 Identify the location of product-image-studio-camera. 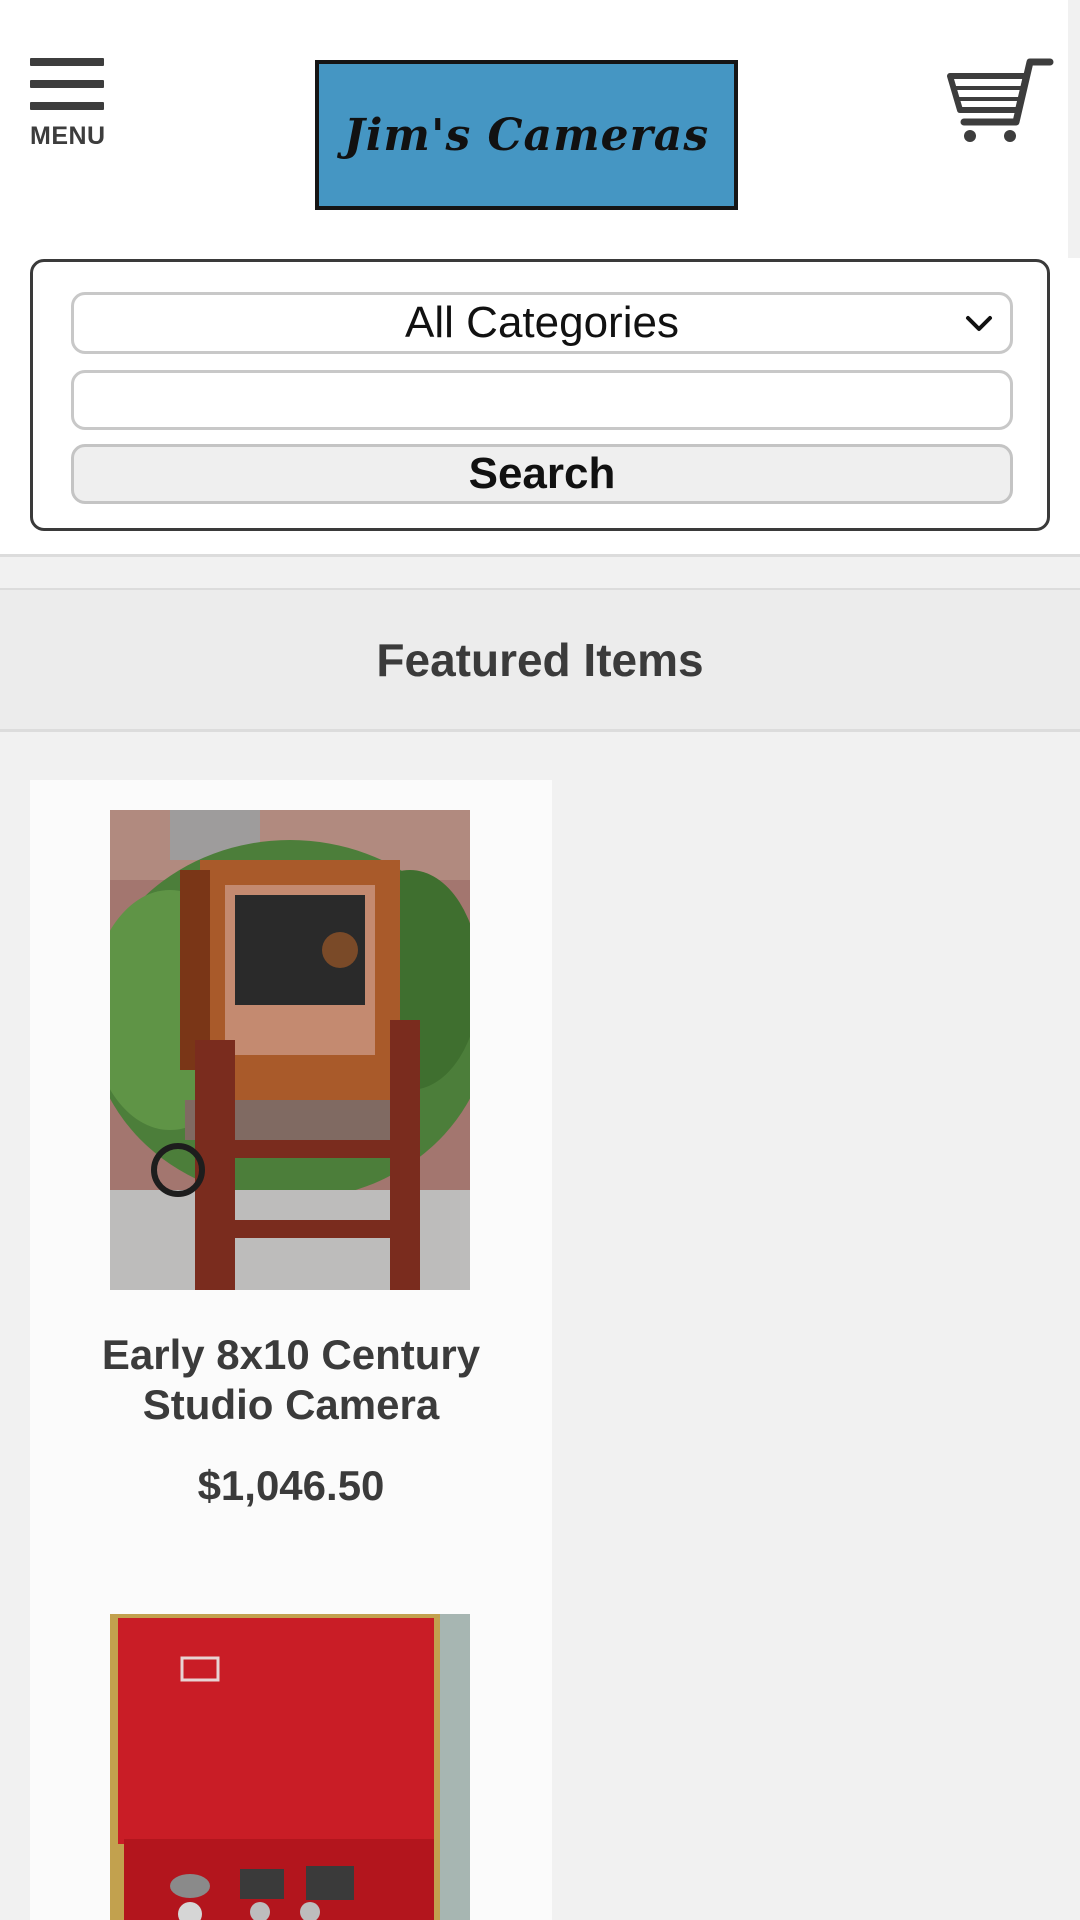
(290, 1050).